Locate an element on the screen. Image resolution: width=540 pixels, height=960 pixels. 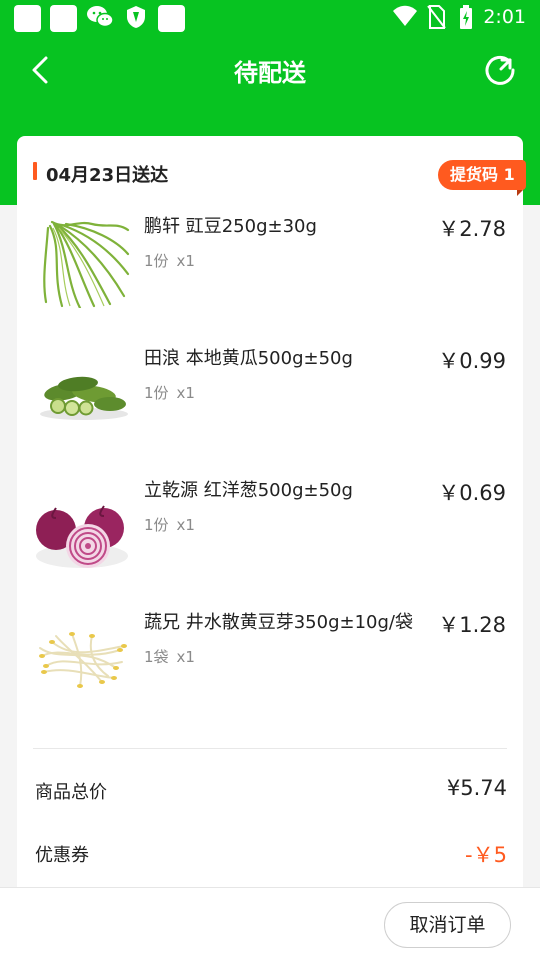
page-title: 待配送 is located at coordinates (270, 73).